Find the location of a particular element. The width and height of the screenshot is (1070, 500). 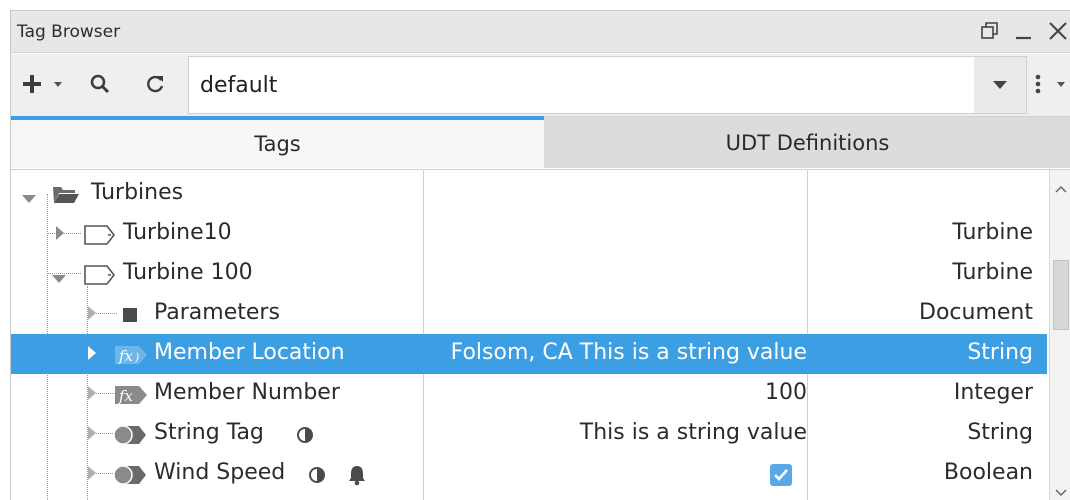

tag-type: Document is located at coordinates (976, 312).